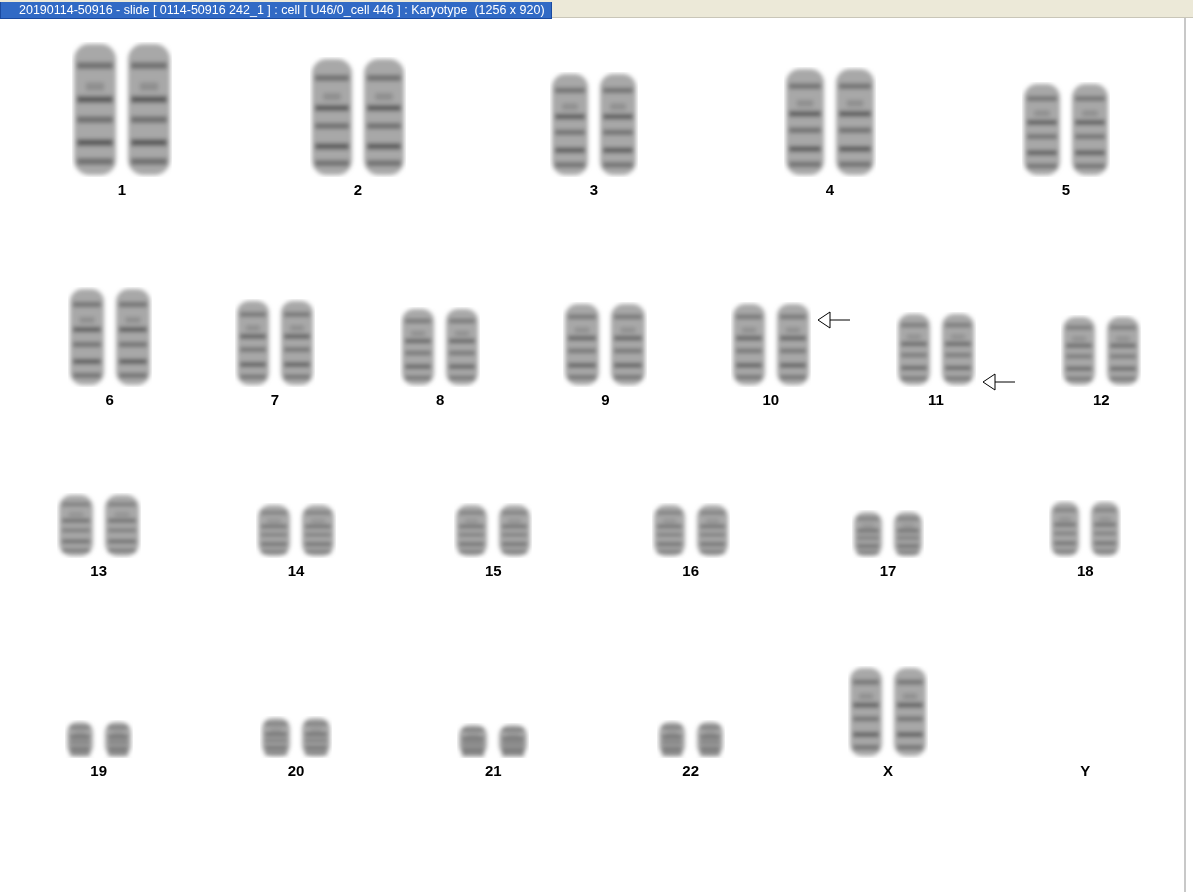 This screenshot has height=892, width=1193. I want to click on chromosome-number: 16, so click(690, 570).